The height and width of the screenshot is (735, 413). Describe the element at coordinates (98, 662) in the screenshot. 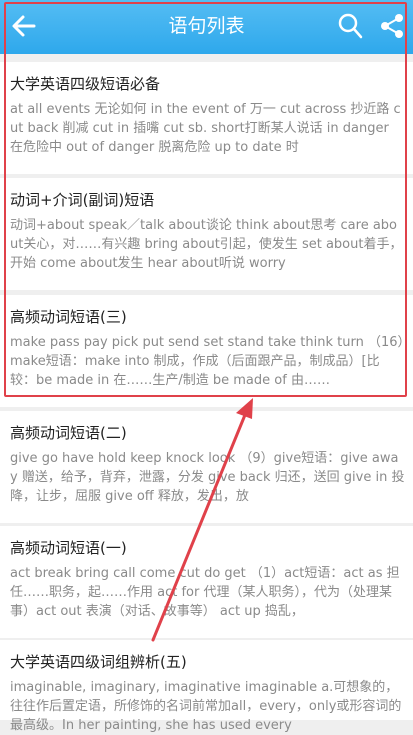

I see `list-item-title: 大学英语四级词组辨析(五)` at that location.